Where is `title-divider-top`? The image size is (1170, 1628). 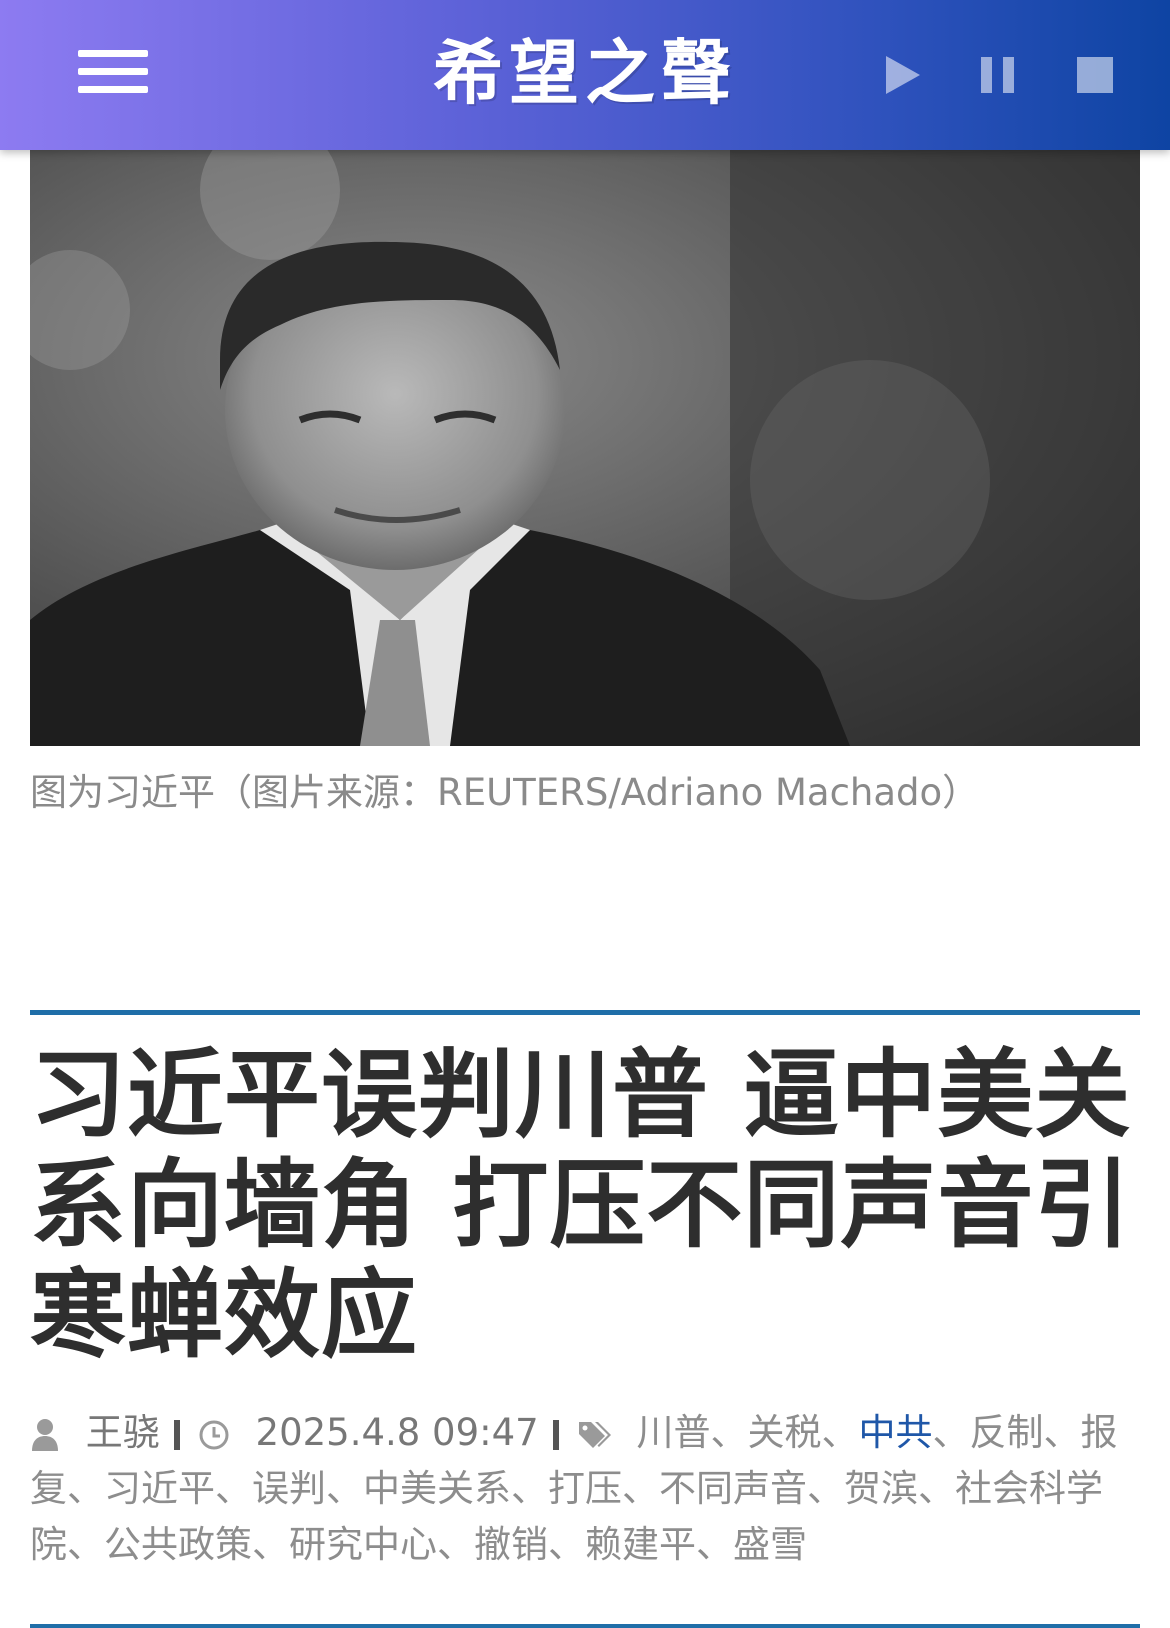
title-divider-top is located at coordinates (585, 1012).